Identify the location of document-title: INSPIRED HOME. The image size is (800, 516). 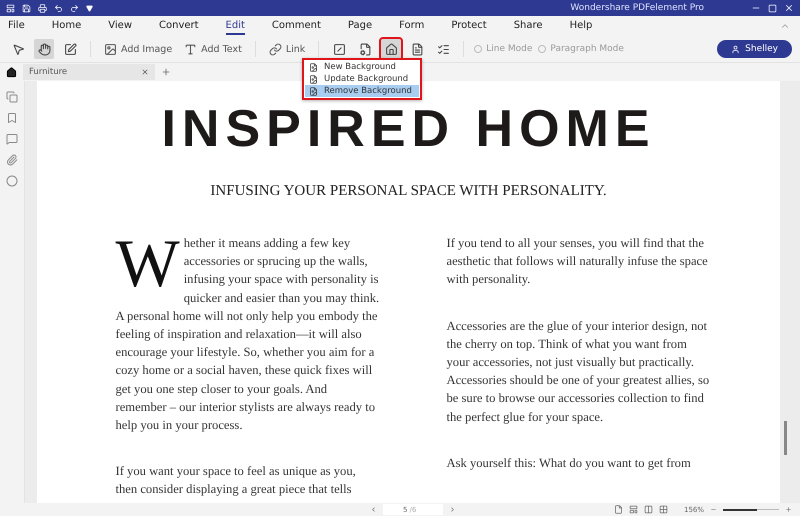
(408, 129).